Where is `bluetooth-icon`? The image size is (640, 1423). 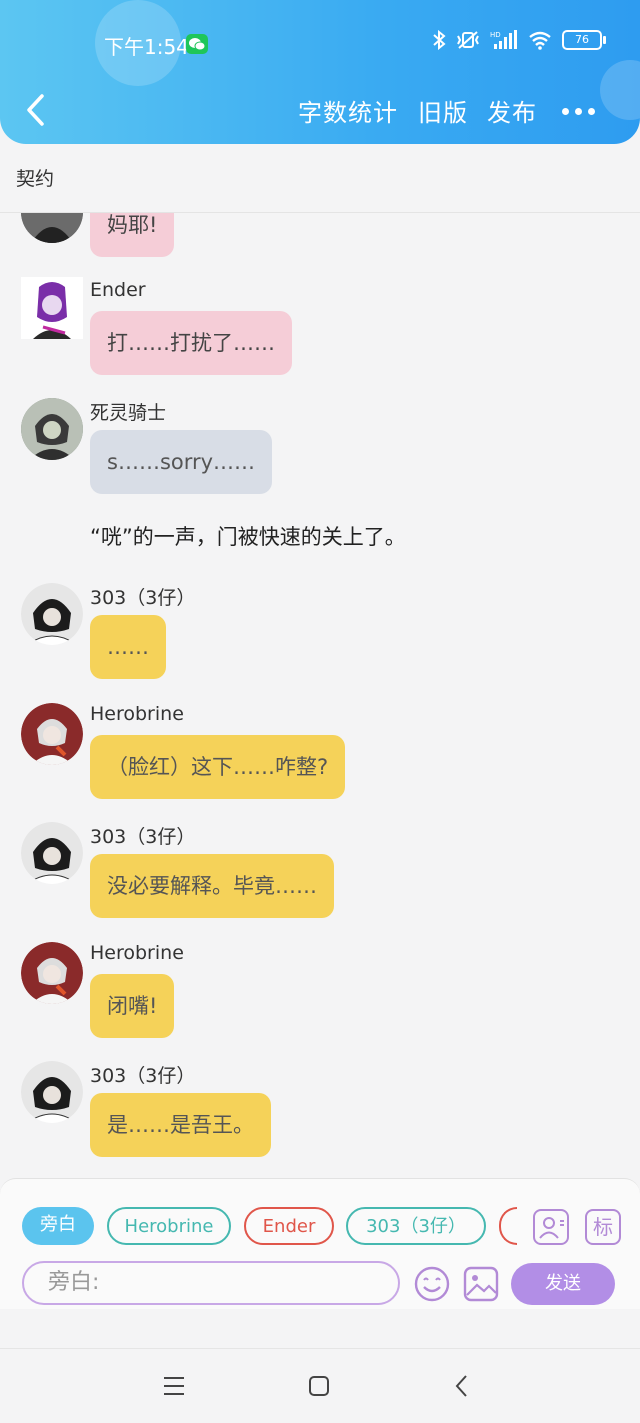
bluetooth-icon is located at coordinates (439, 40).